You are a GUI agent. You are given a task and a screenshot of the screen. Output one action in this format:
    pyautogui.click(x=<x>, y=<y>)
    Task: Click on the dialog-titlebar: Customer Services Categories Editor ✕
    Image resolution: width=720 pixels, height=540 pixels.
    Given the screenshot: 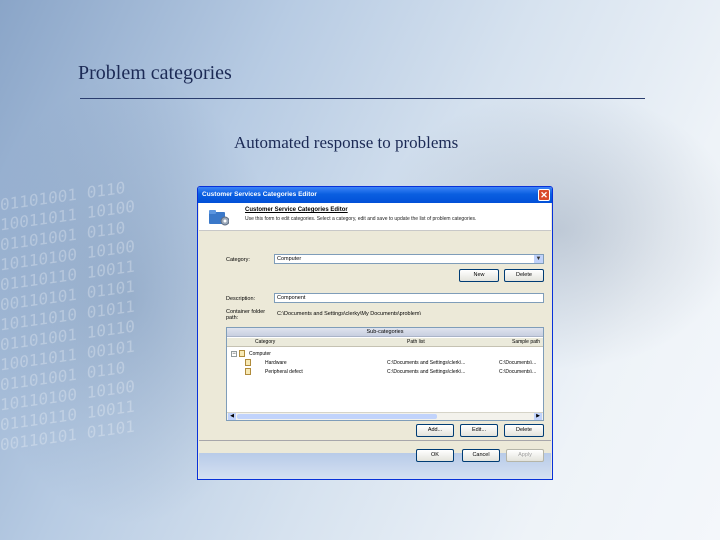 What is the action you would take?
    pyautogui.click(x=375, y=195)
    